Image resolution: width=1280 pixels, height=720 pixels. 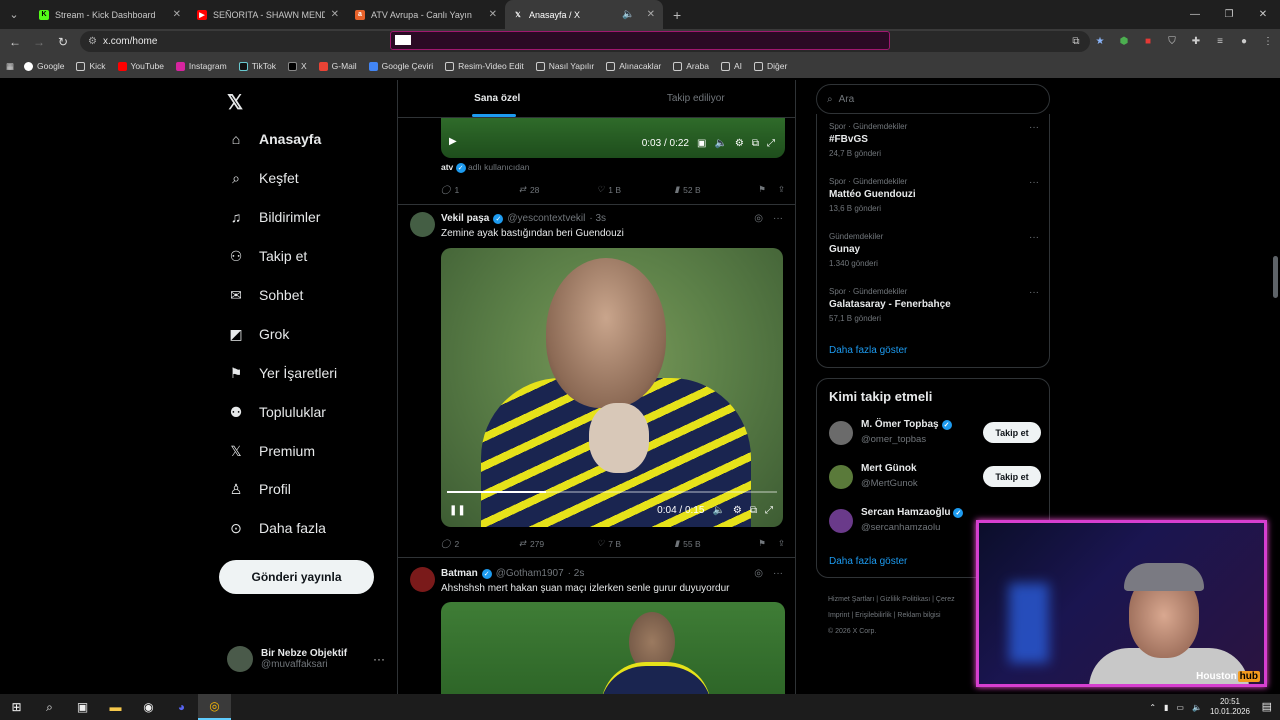 What do you see at coordinates (1148, 41) in the screenshot?
I see `extension-icon: ■` at bounding box center [1148, 41].